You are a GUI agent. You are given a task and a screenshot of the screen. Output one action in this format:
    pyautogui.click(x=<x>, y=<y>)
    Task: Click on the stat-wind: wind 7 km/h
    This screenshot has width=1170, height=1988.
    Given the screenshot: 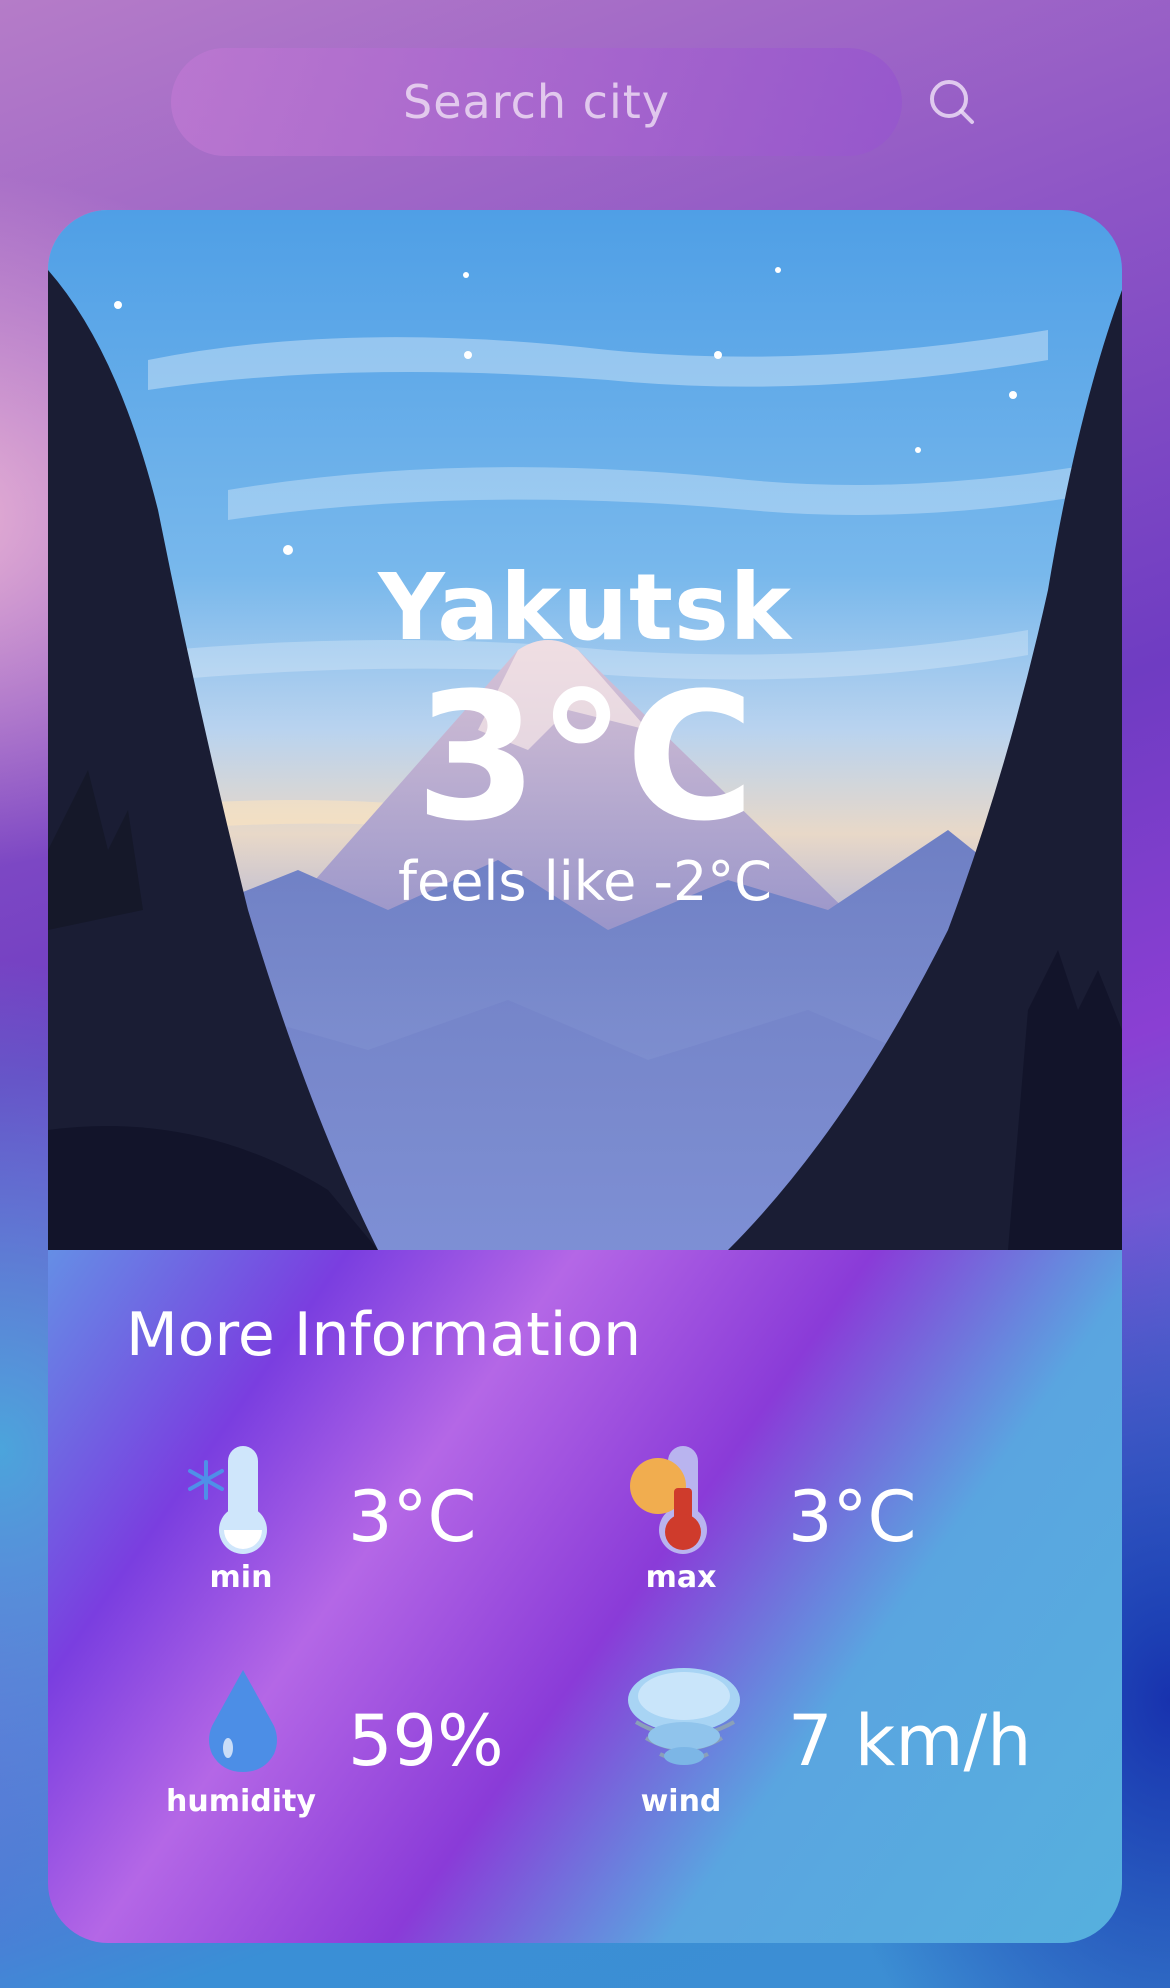 What is the action you would take?
    pyautogui.click(x=846, y=1747)
    